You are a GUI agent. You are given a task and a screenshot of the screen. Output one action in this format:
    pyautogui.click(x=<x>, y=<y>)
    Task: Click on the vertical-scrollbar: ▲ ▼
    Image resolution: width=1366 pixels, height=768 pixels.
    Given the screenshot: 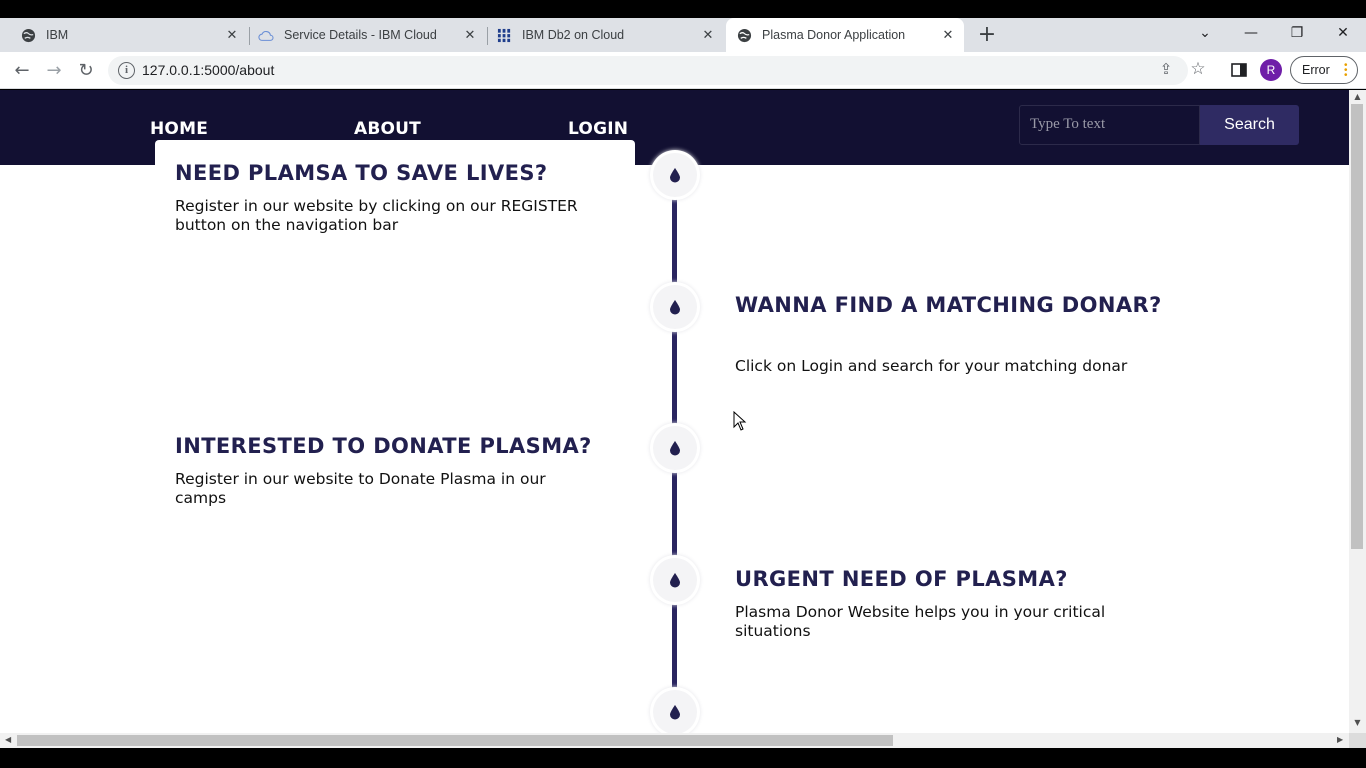 What is the action you would take?
    pyautogui.click(x=1357, y=411)
    